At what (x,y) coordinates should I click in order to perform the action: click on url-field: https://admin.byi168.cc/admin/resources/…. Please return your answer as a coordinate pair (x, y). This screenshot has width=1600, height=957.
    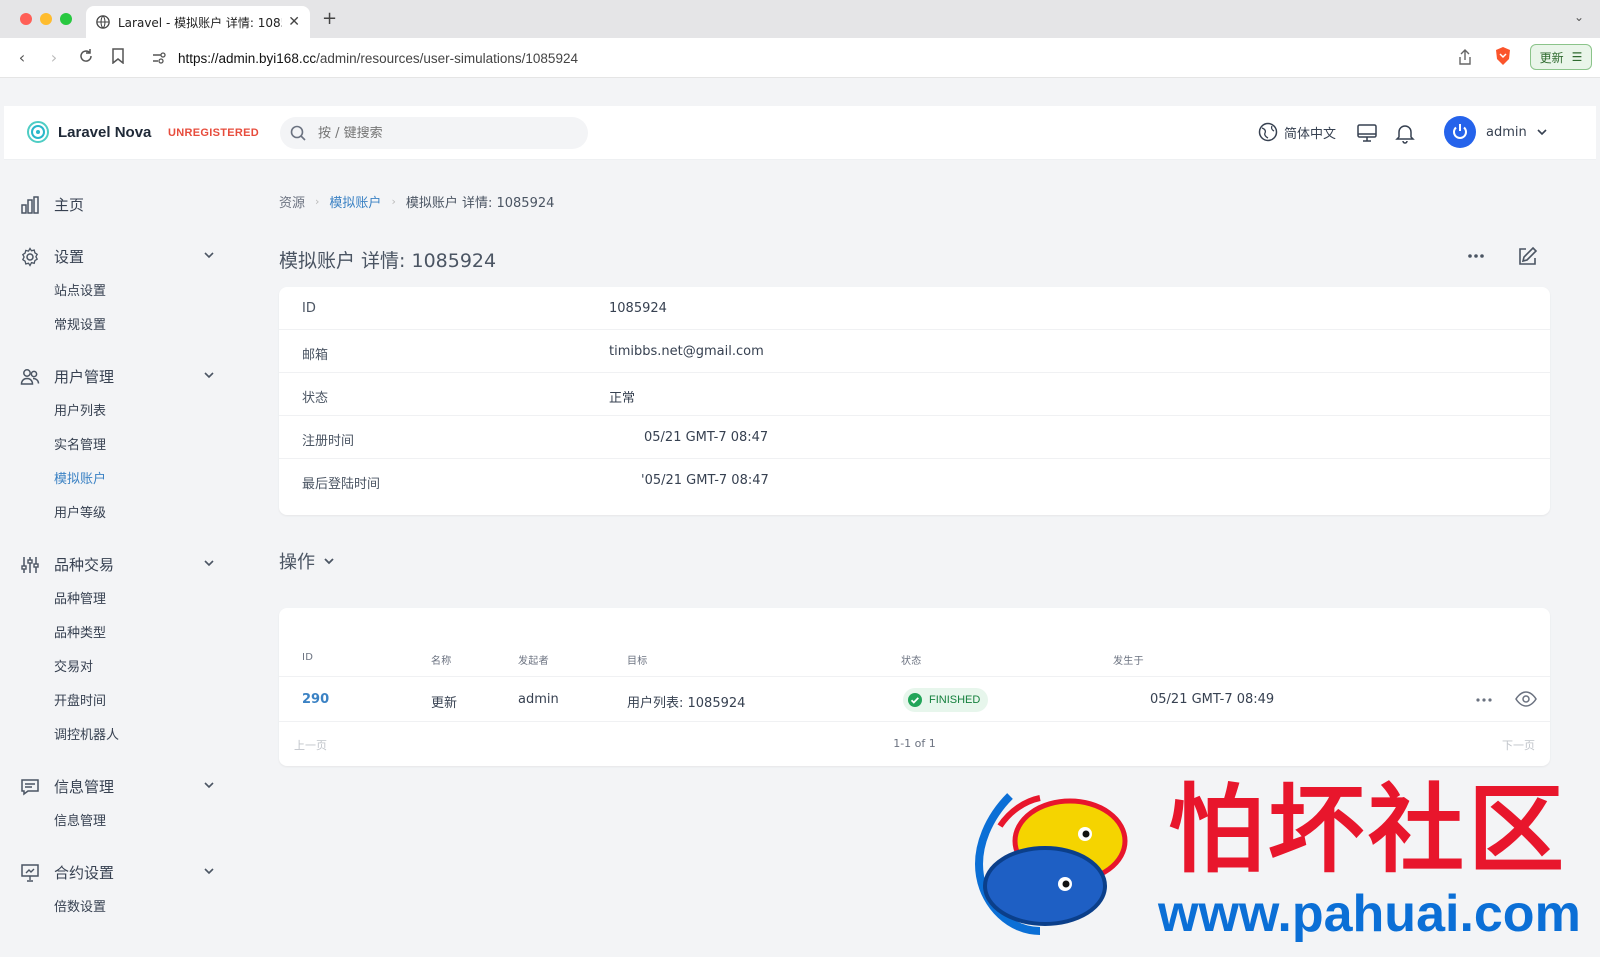
    Looking at the image, I should click on (820, 58).